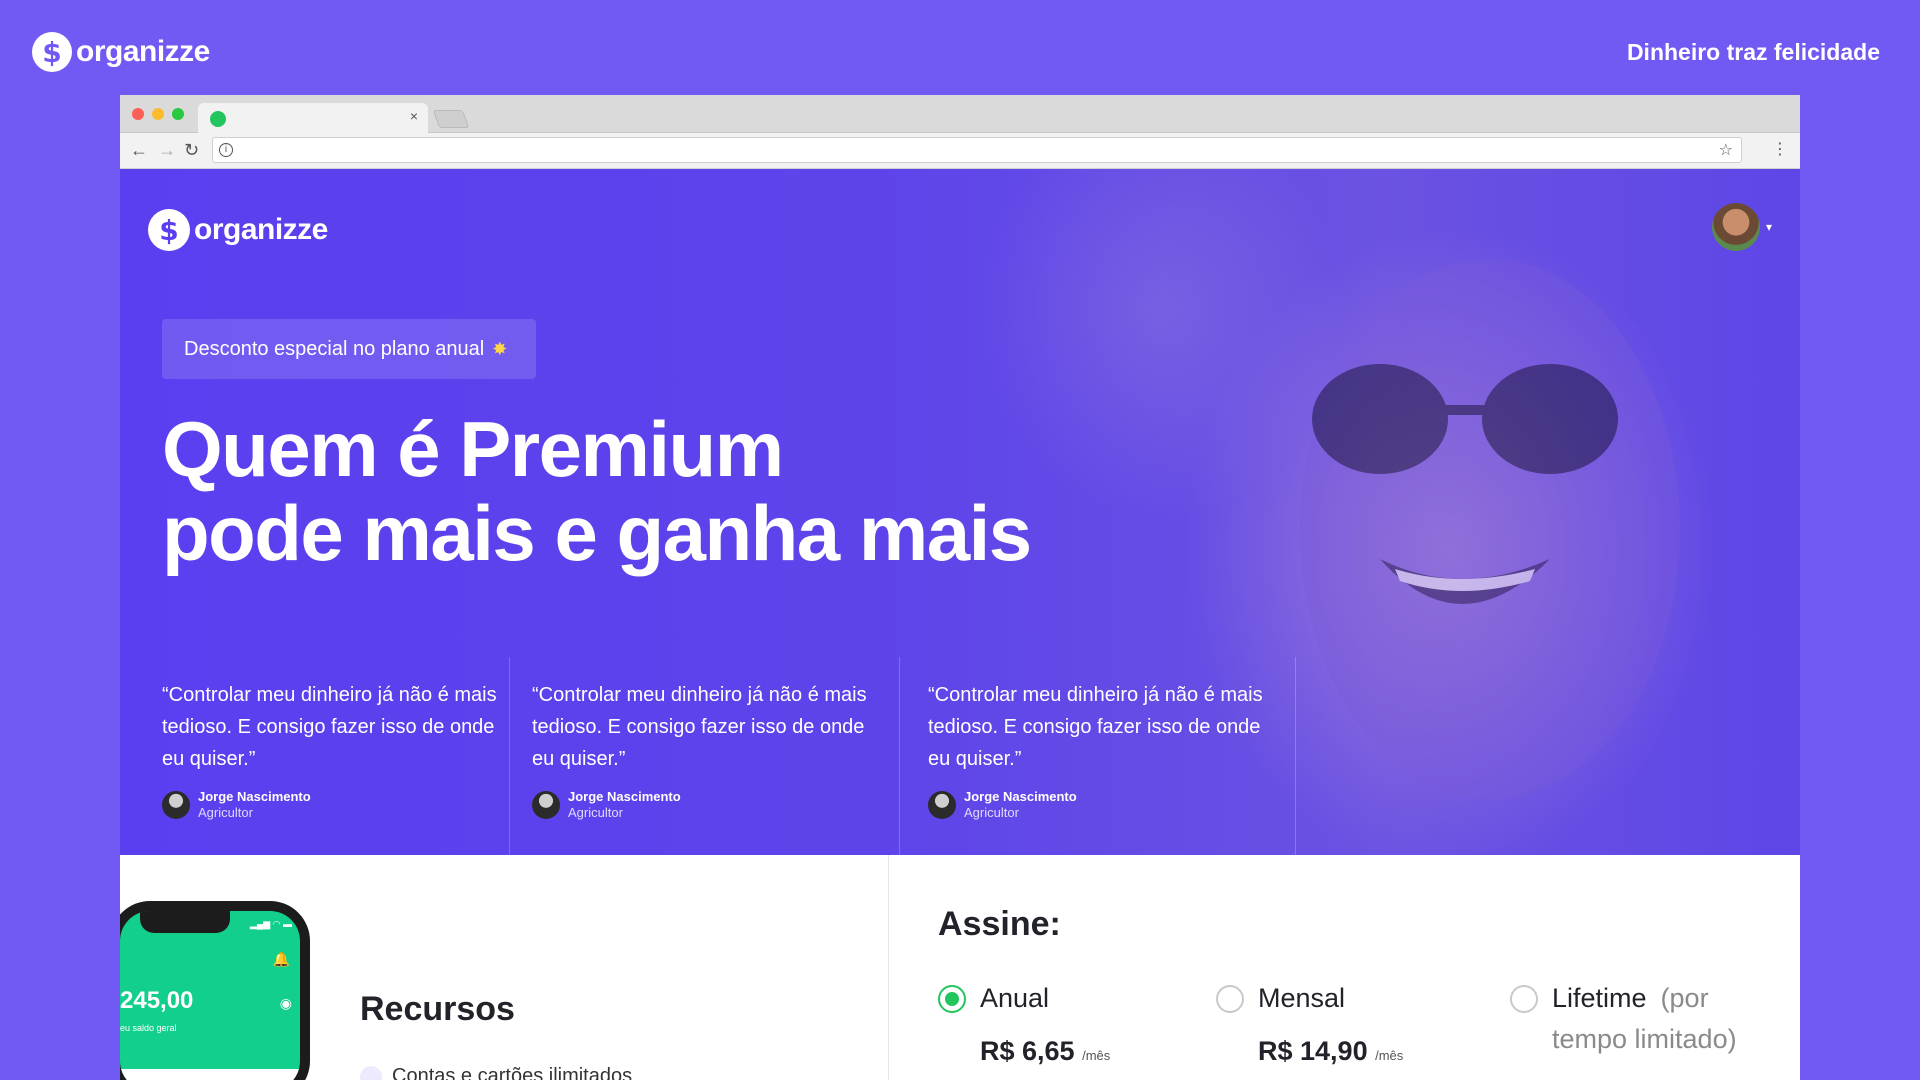 The height and width of the screenshot is (1080, 1920). Describe the element at coordinates (1735, 227) in the screenshot. I see `avatar` at that location.